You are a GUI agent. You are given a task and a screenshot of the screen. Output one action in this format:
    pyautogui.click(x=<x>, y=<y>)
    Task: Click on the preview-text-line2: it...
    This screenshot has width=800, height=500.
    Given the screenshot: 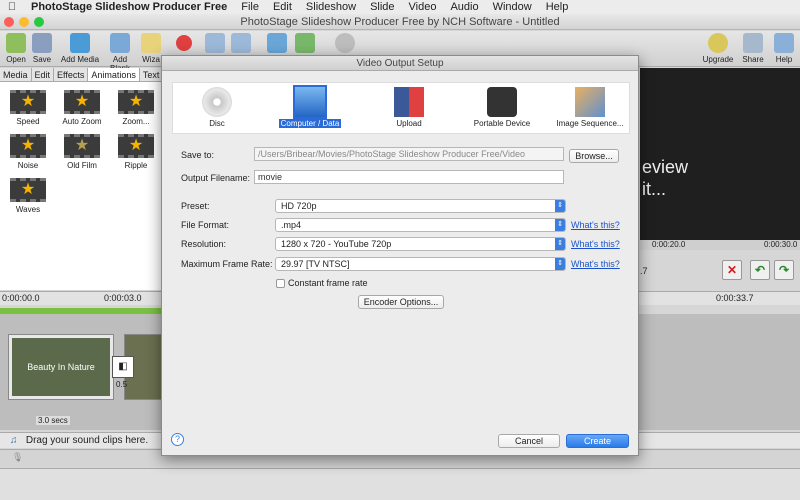 What is the action you would take?
    pyautogui.click(x=654, y=189)
    